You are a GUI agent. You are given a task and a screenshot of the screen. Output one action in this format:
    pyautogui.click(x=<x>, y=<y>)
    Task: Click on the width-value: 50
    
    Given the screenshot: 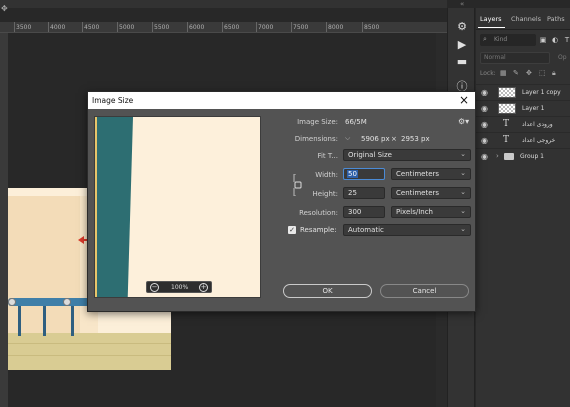 What is the action you would take?
    pyautogui.click(x=352, y=174)
    